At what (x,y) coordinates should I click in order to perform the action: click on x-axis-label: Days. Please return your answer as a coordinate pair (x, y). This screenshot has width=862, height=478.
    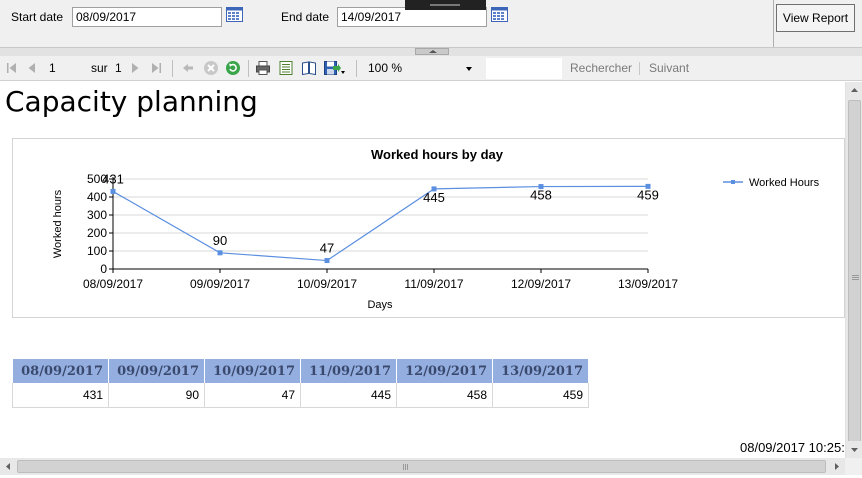
    Looking at the image, I should click on (380, 305).